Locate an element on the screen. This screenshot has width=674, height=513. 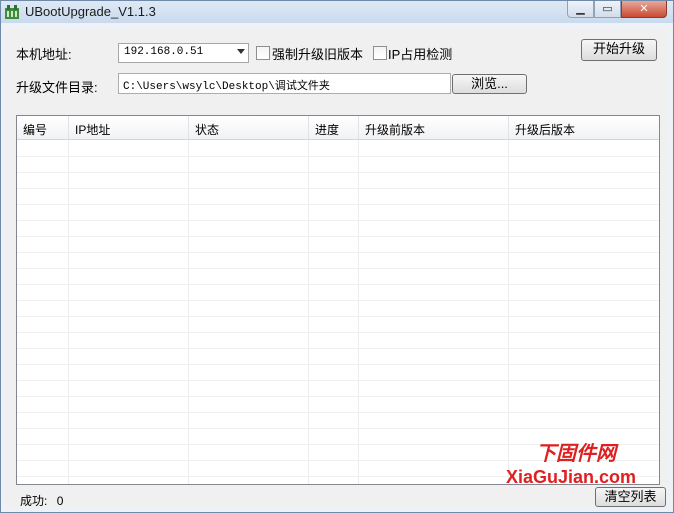
caption-buttons: ▁ ▭ ✕ is located at coordinates (617, 9).